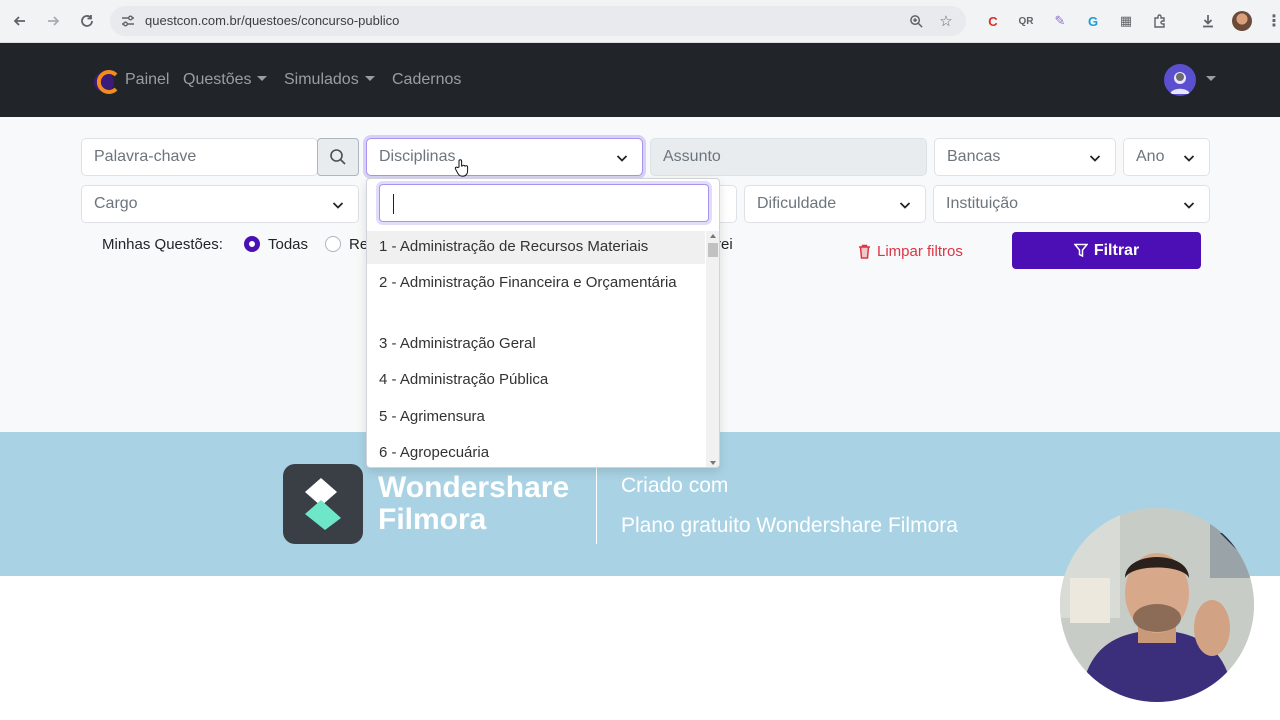 The height and width of the screenshot is (720, 1280). What do you see at coordinates (1116, 250) in the screenshot?
I see `filtrar-label: Filtrar` at bounding box center [1116, 250].